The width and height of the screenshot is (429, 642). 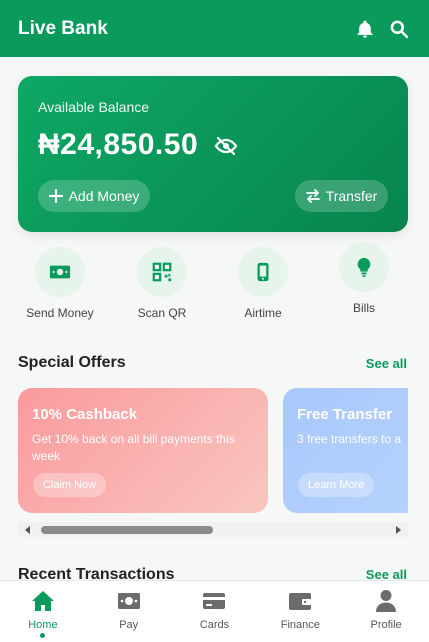 What do you see at coordinates (129, 625) in the screenshot?
I see `nav-label: Pay` at bounding box center [129, 625].